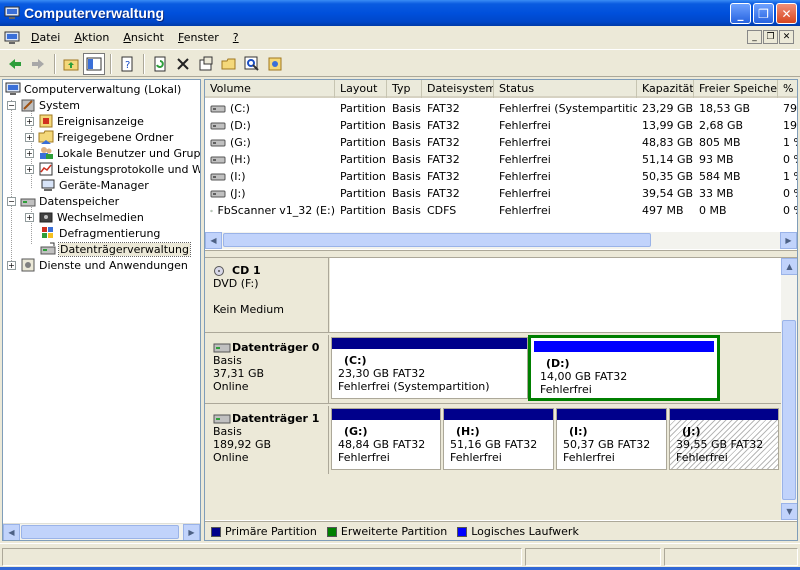 The image size is (800, 570). What do you see at coordinates (198, 37) in the screenshot?
I see `menu-fenster: Fenster` at bounding box center [198, 37].